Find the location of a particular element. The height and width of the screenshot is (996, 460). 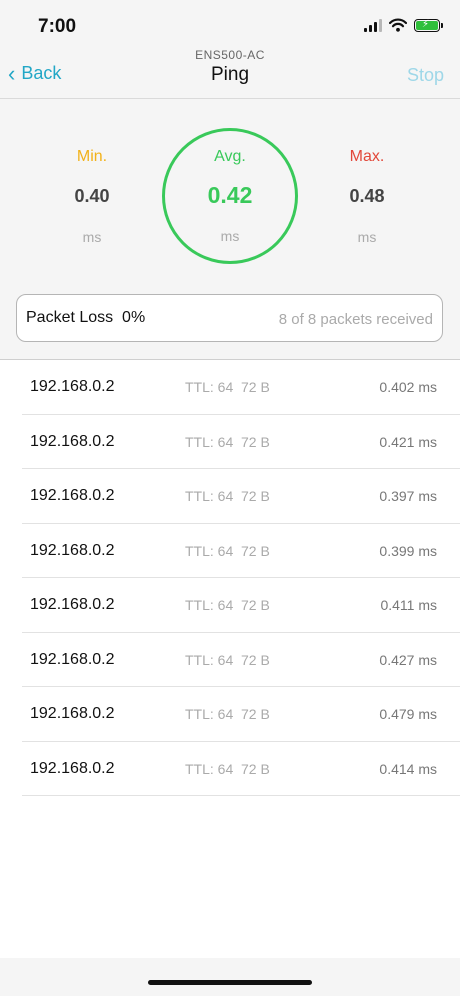

max-stat: Max. 0.48 ms is located at coordinates (367, 196).